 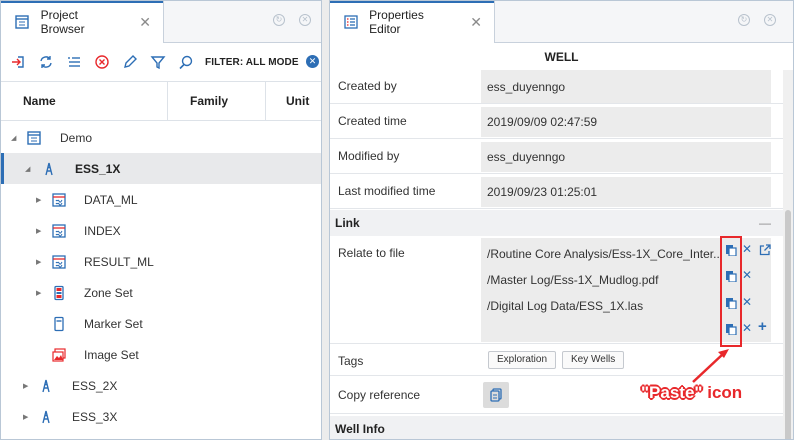 What do you see at coordinates (367, 86) in the screenshot?
I see `prop-label: Created by` at bounding box center [367, 86].